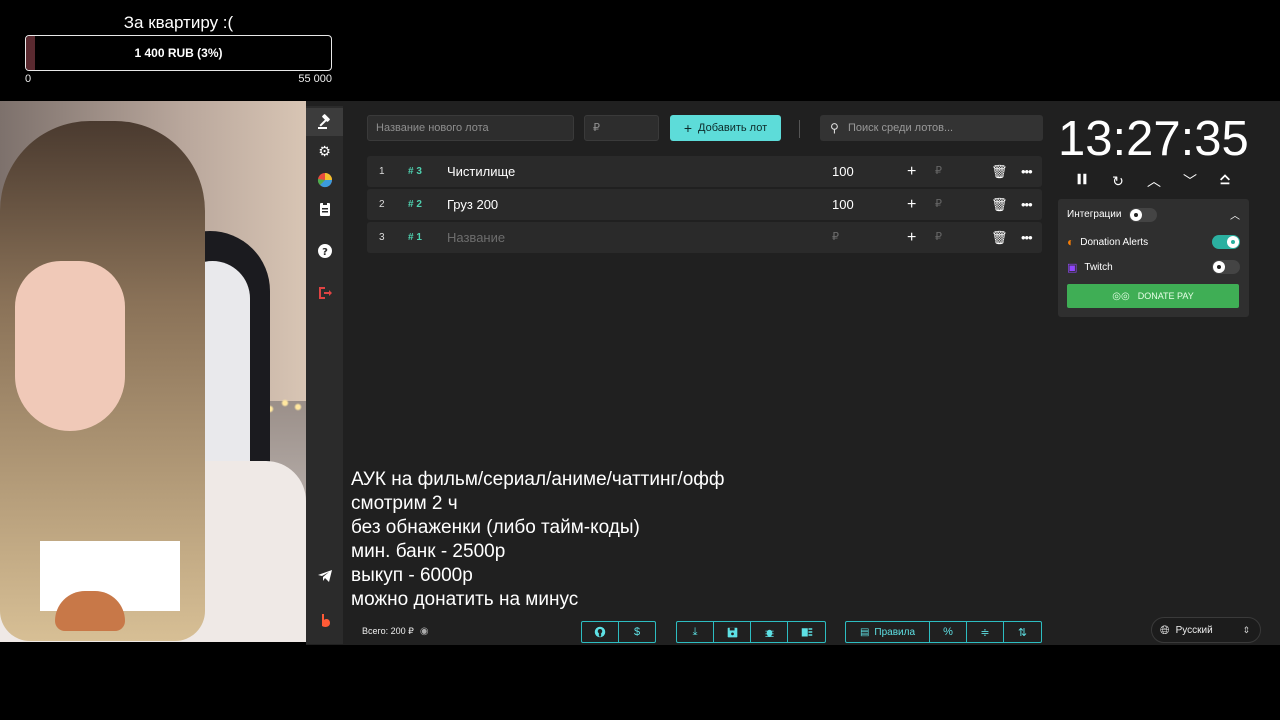 This screenshot has height=720, width=1280. Describe the element at coordinates (465, 599) in the screenshot. I see `overlay-line: можно донатить на минус` at that location.